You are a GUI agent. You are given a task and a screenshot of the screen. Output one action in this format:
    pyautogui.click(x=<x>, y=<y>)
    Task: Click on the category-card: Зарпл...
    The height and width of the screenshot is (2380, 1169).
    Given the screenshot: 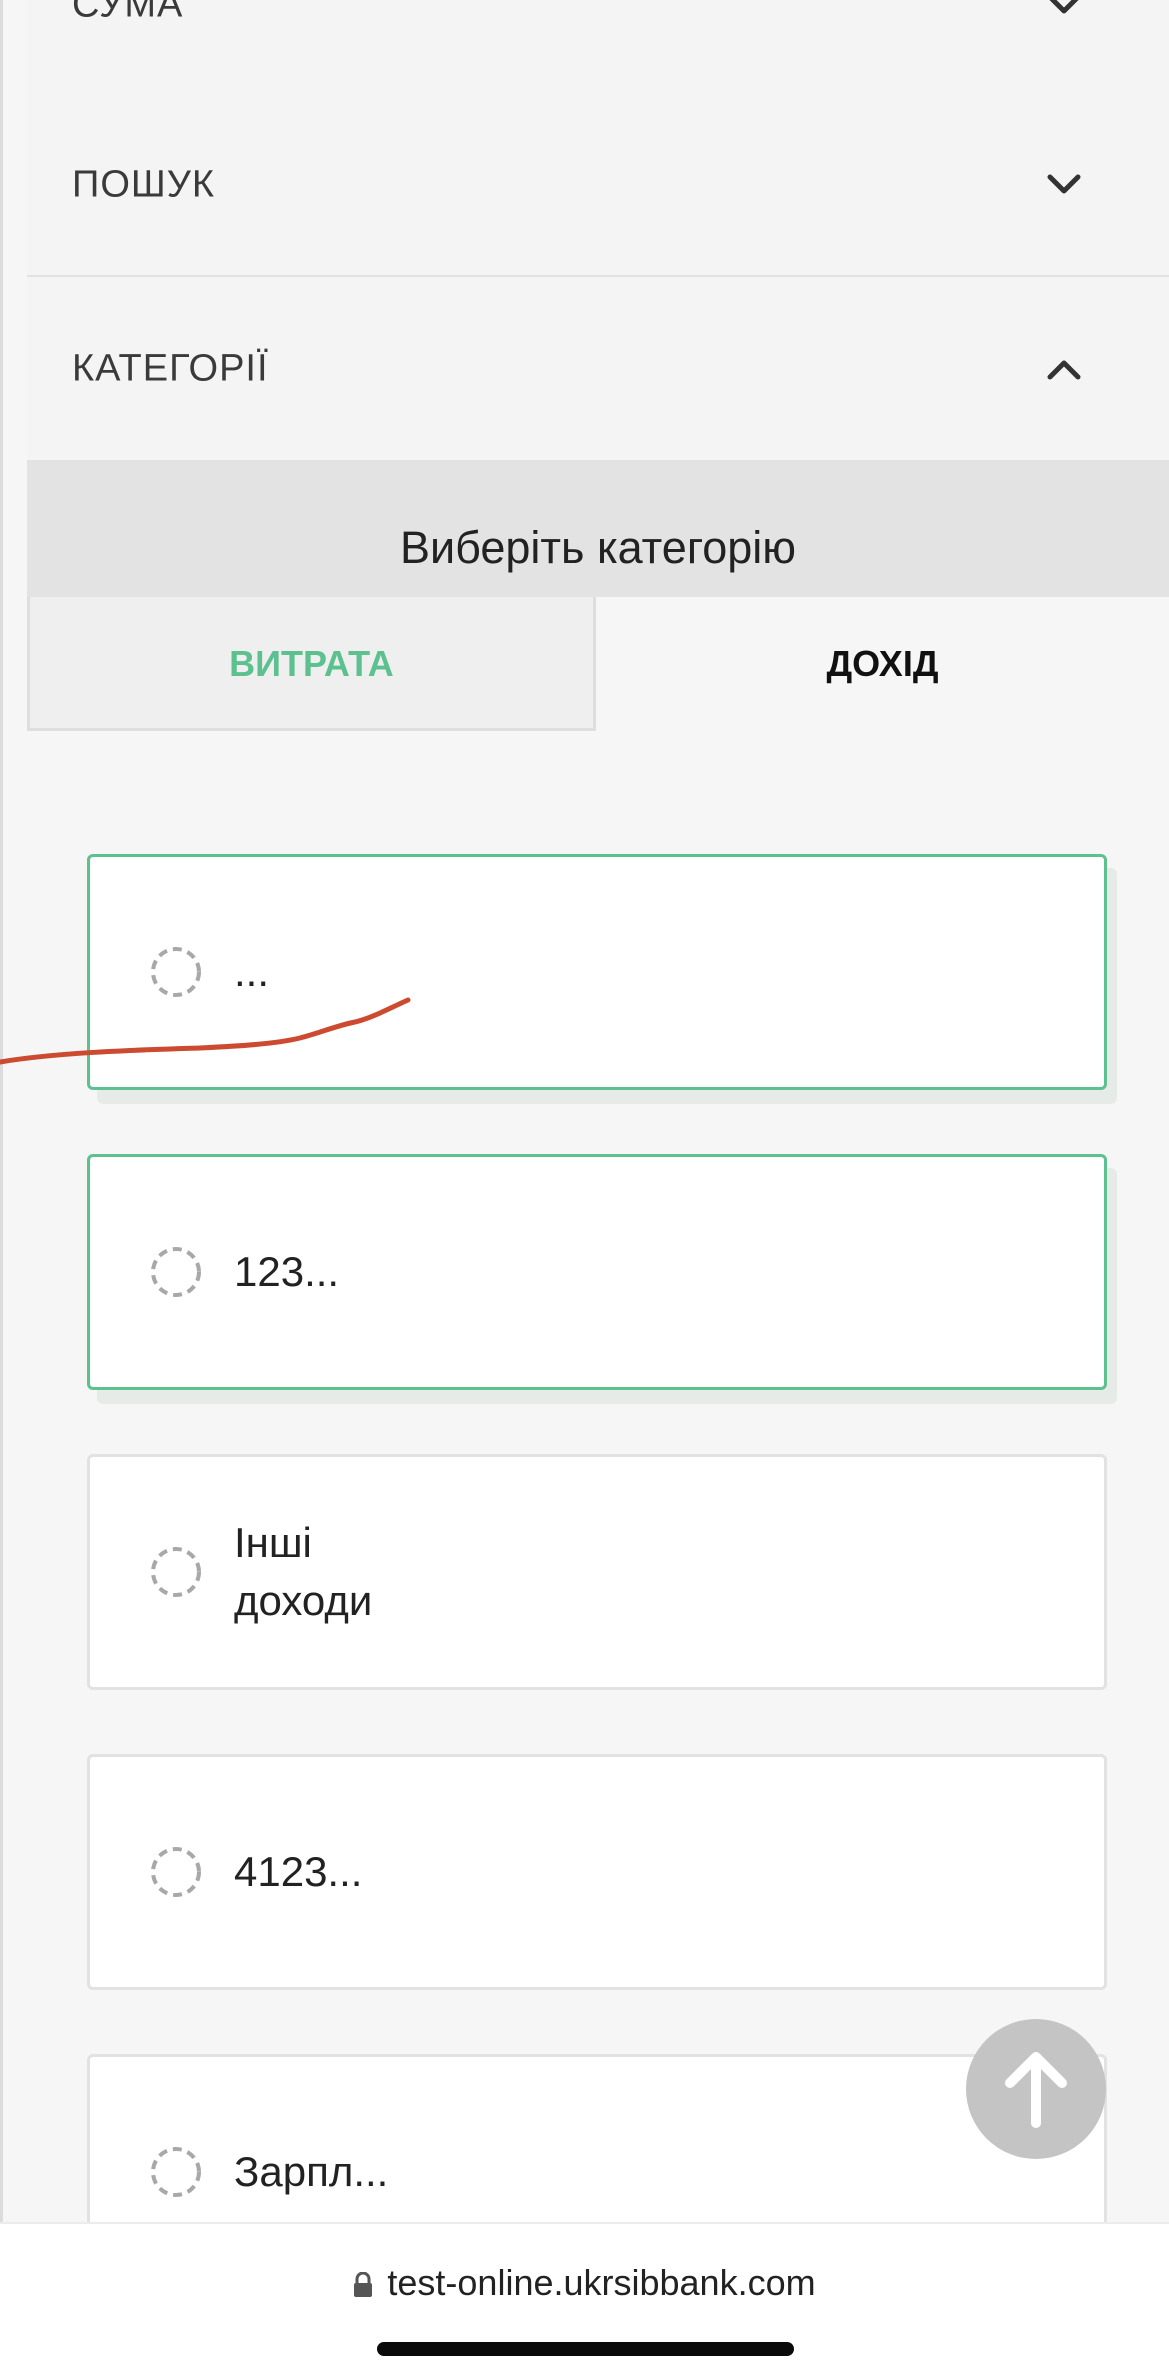 What is the action you would take?
    pyautogui.click(x=597, y=2138)
    